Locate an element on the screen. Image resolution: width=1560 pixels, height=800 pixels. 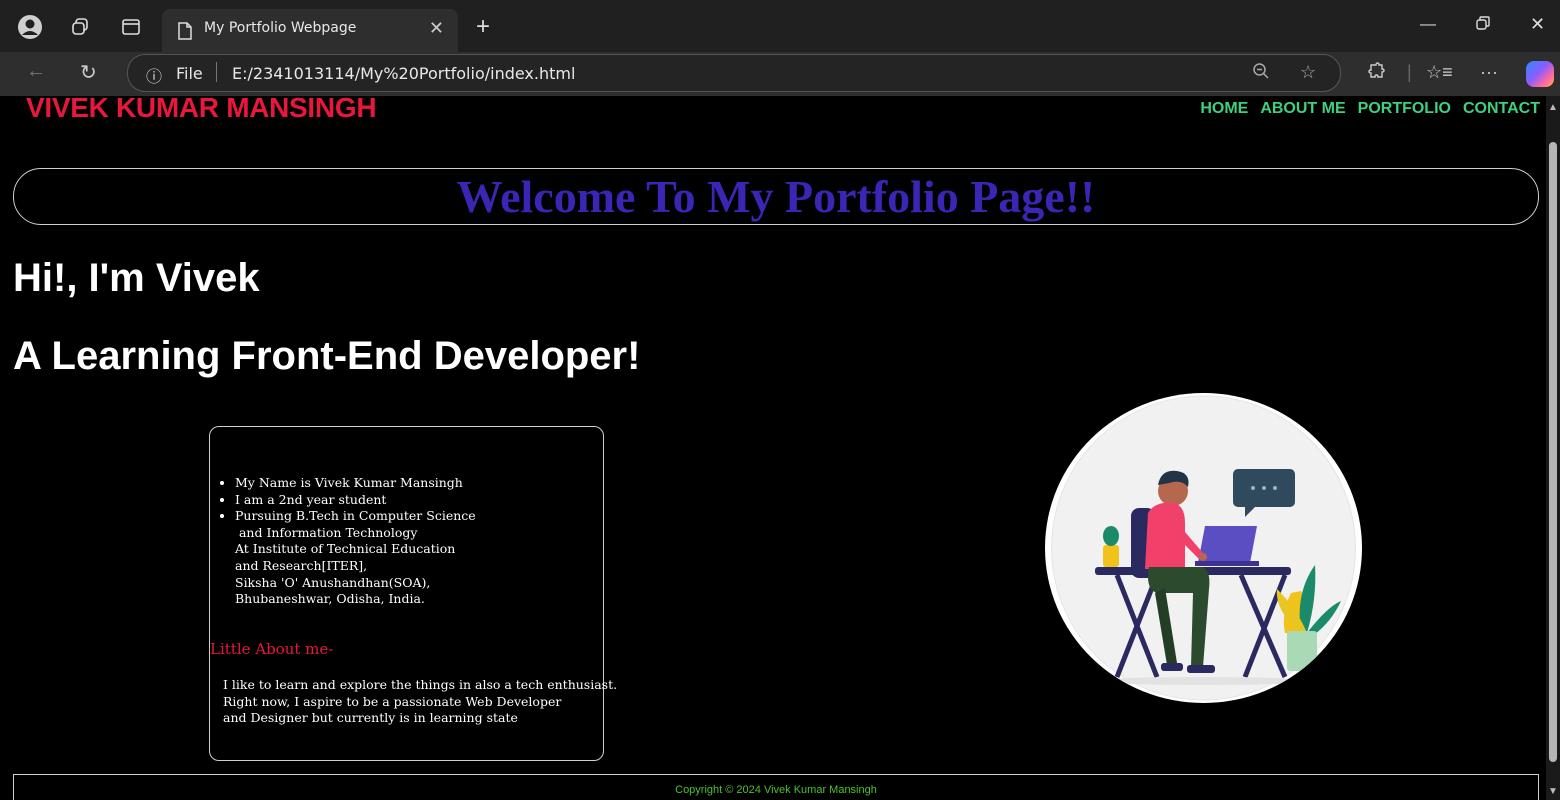
list-item-cont: At Institute of Technical Education is located at coordinates (345, 549).